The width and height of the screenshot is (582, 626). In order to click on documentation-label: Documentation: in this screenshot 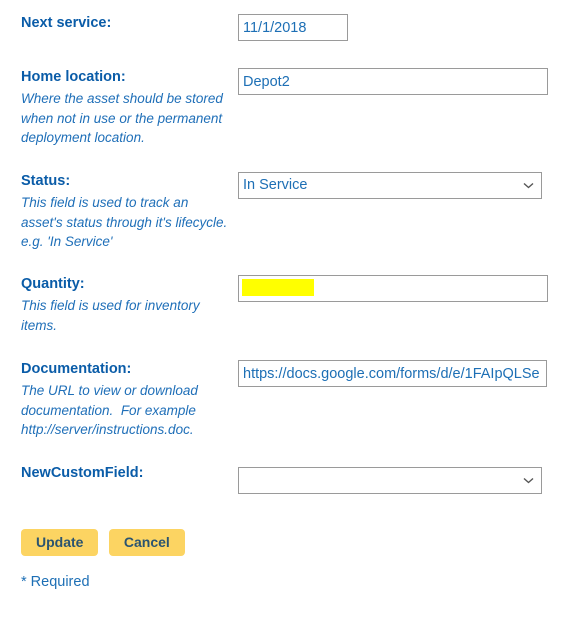, I will do `click(76, 369)`.